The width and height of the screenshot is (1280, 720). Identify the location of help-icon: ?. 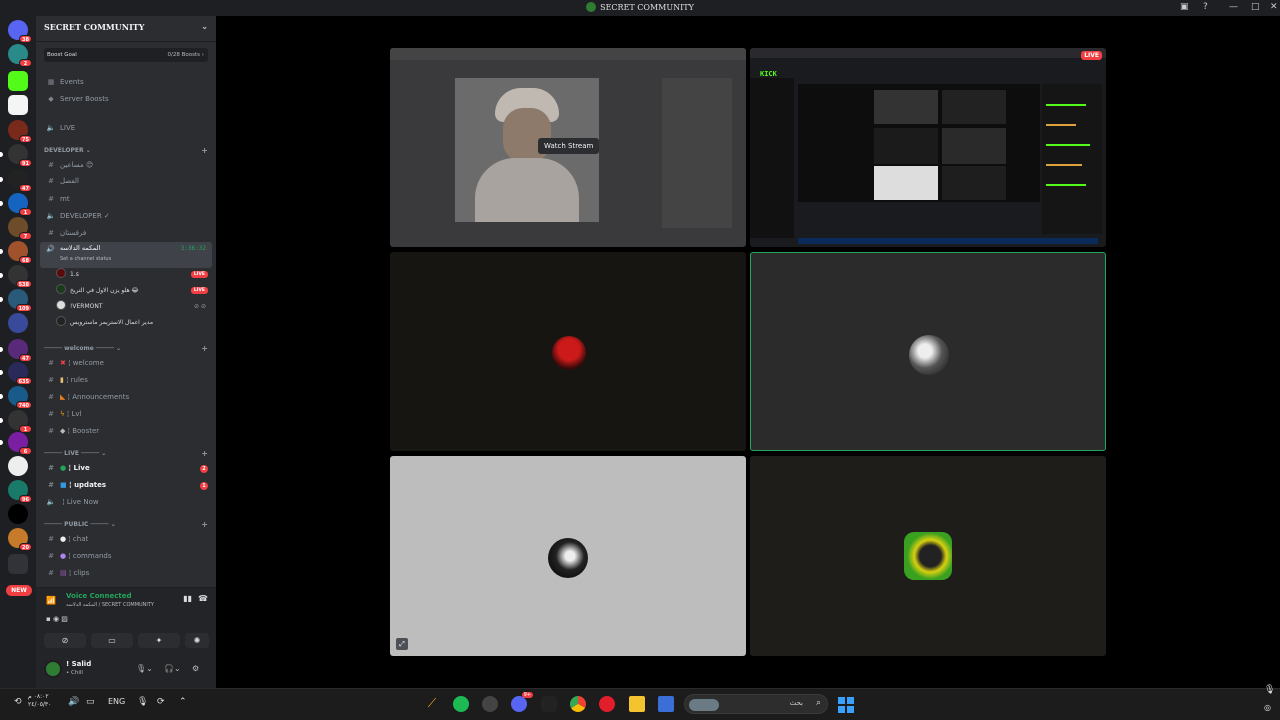
(1205, 7).